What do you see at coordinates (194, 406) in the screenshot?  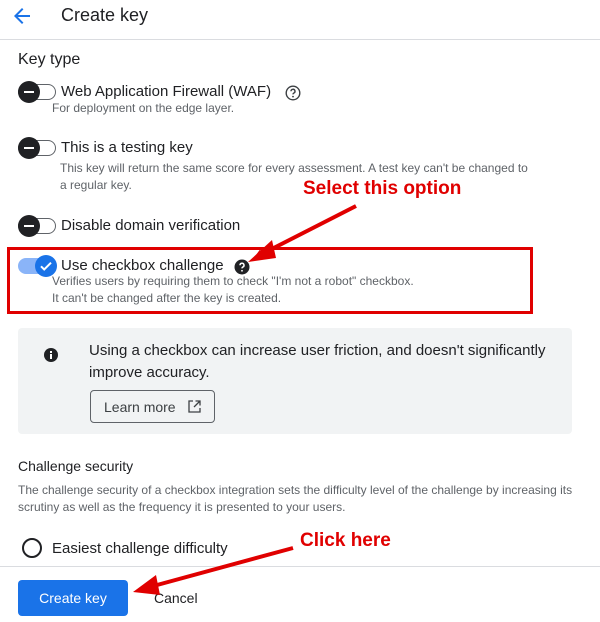 I see `open-in-new-icon` at bounding box center [194, 406].